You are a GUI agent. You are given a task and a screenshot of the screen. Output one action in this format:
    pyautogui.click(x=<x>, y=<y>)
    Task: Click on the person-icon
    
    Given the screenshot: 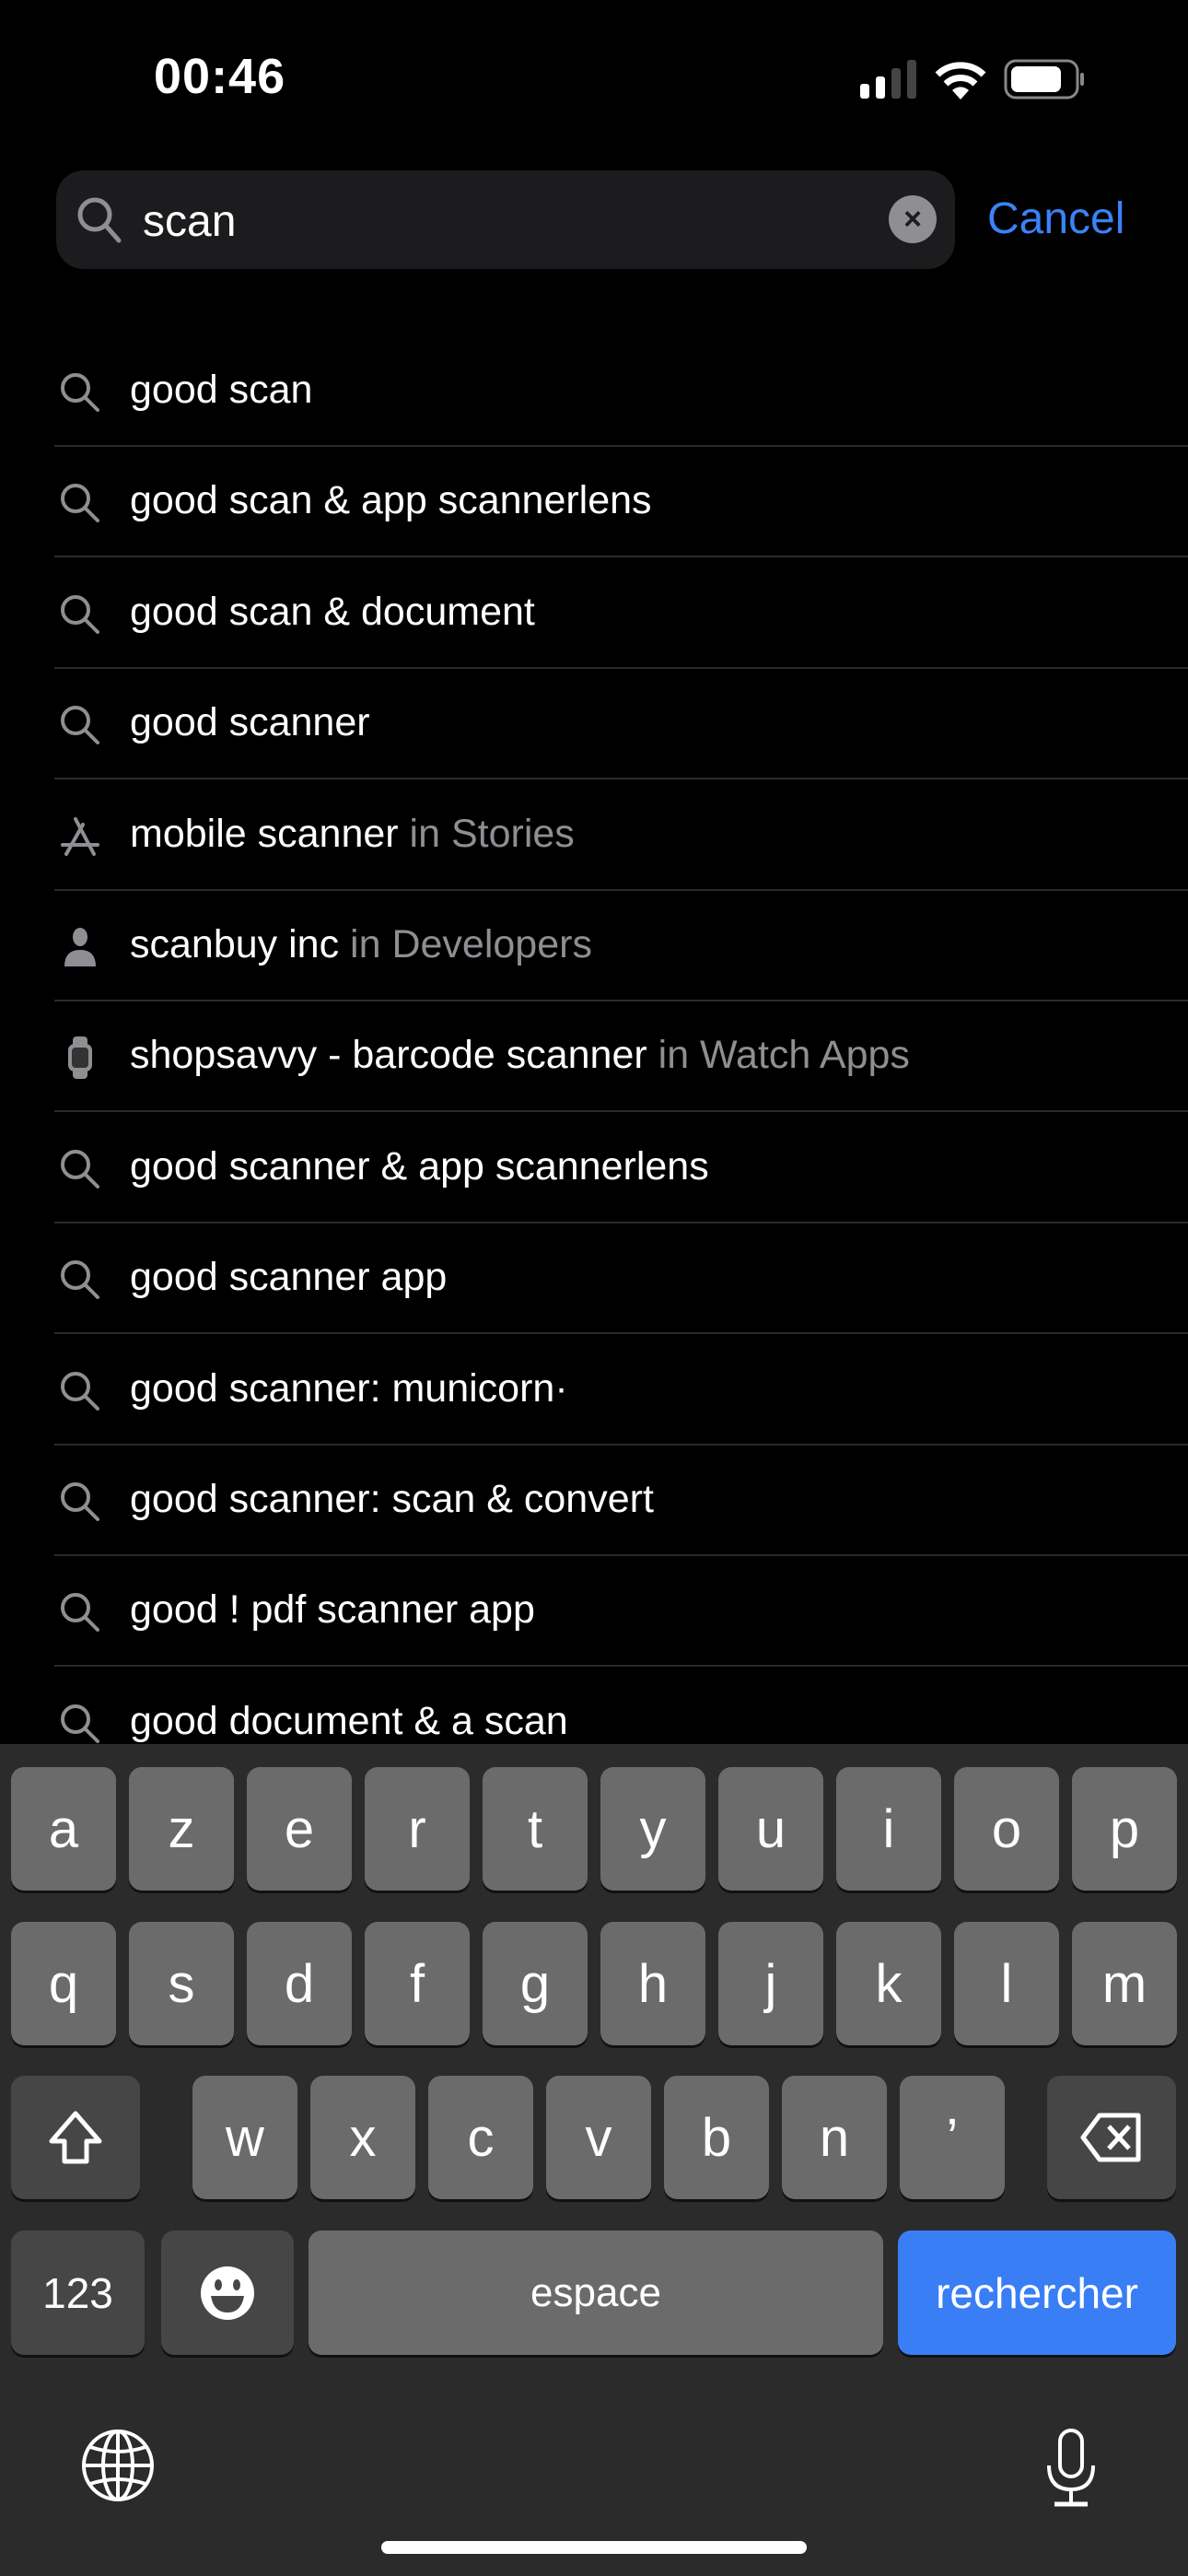 What is the action you would take?
    pyautogui.click(x=80, y=947)
    